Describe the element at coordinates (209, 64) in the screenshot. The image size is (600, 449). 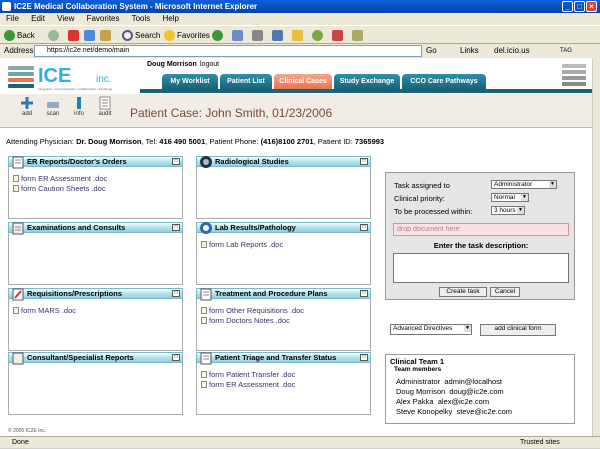
I see `logout-link: logout` at that location.